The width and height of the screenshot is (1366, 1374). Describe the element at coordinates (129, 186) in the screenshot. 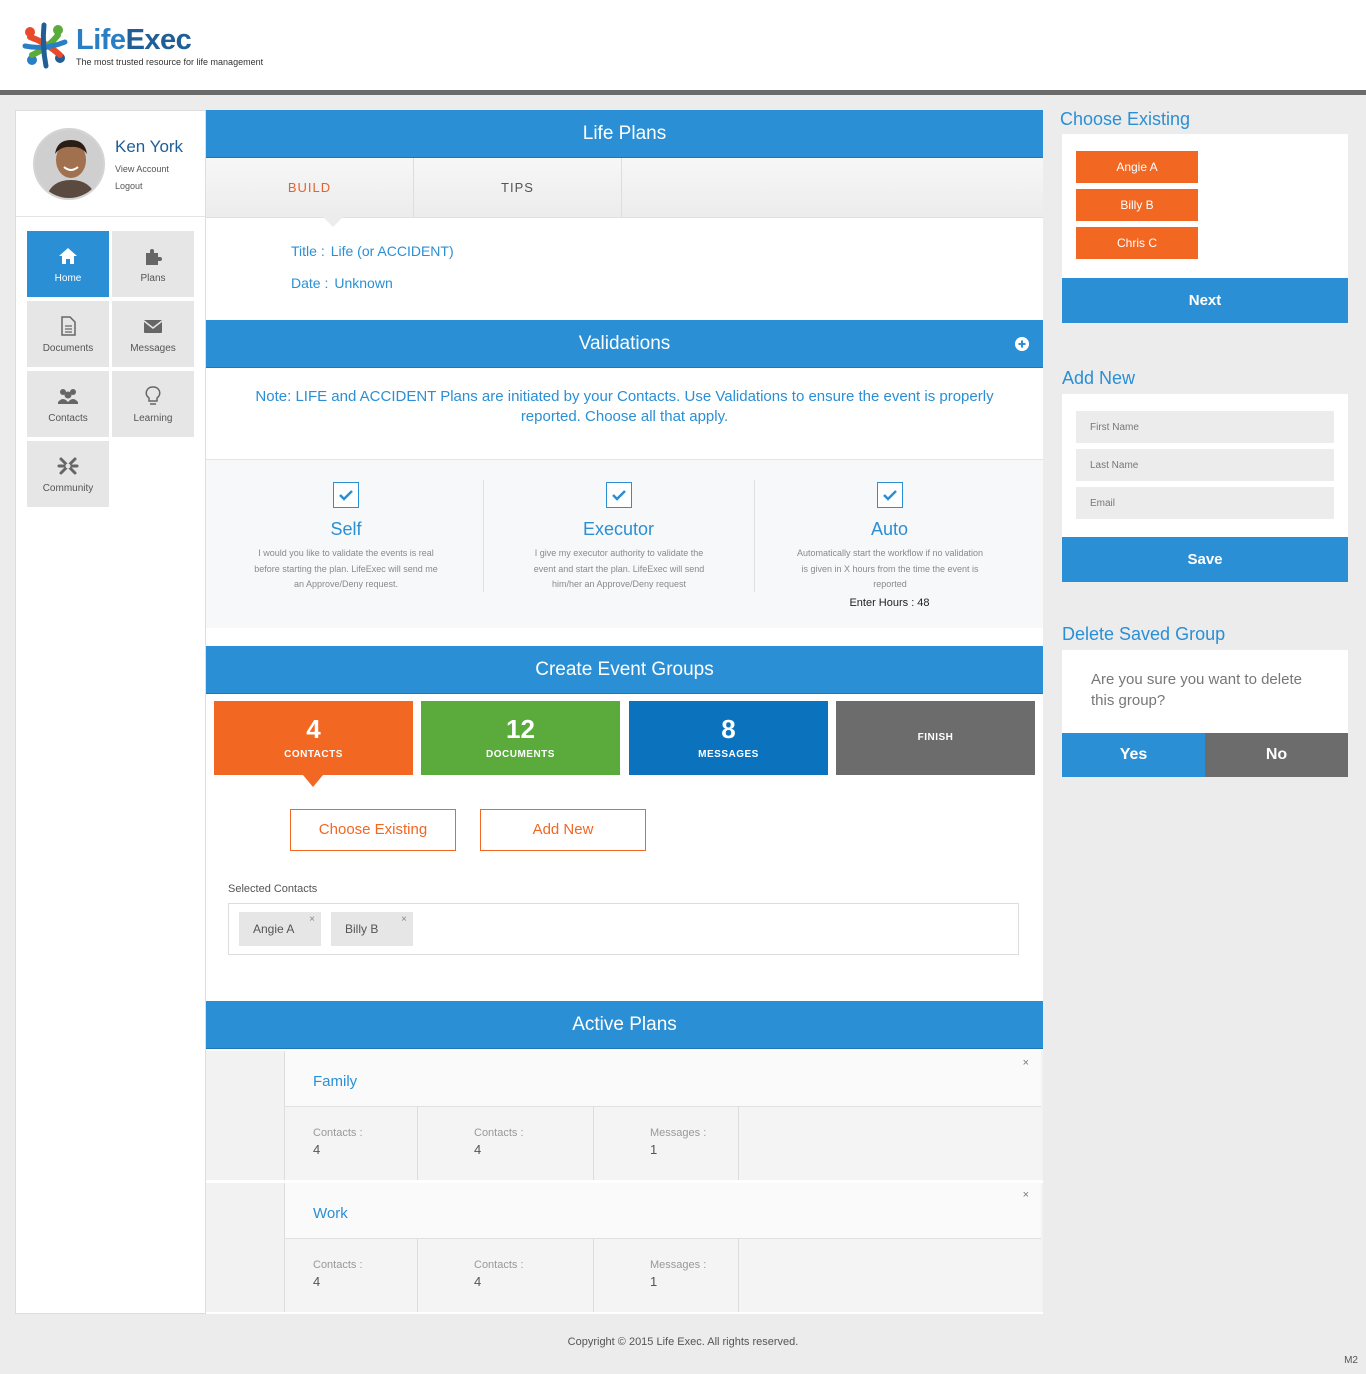

I see `logout-link: Logout` at that location.